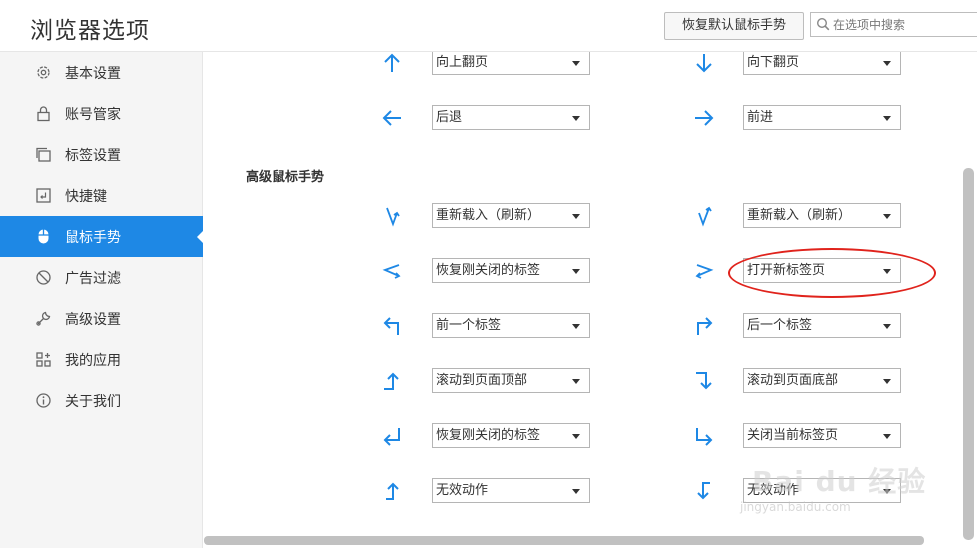 The image size is (977, 548). What do you see at coordinates (704, 437) in the screenshot?
I see `down-right-gesture-icon` at bounding box center [704, 437].